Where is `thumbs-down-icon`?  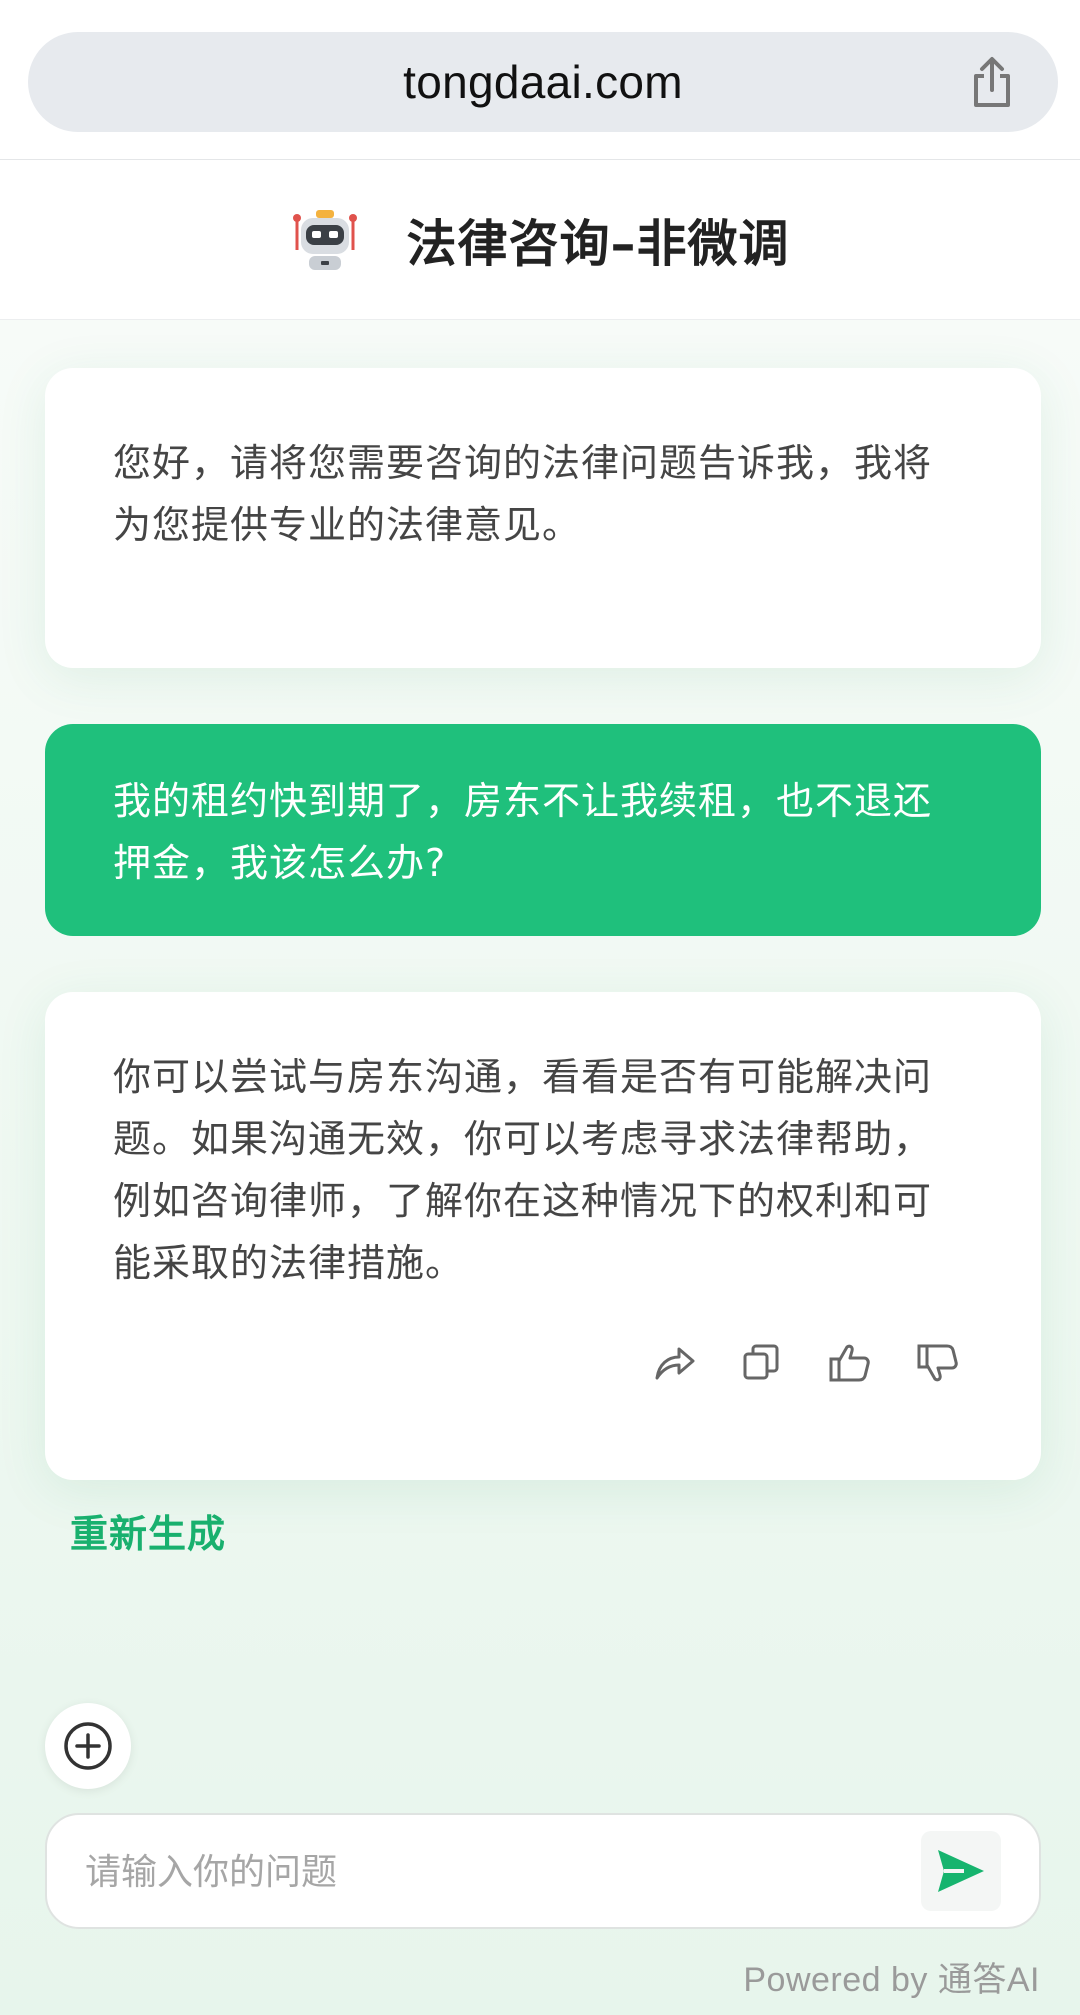 thumbs-down-icon is located at coordinates (938, 1363).